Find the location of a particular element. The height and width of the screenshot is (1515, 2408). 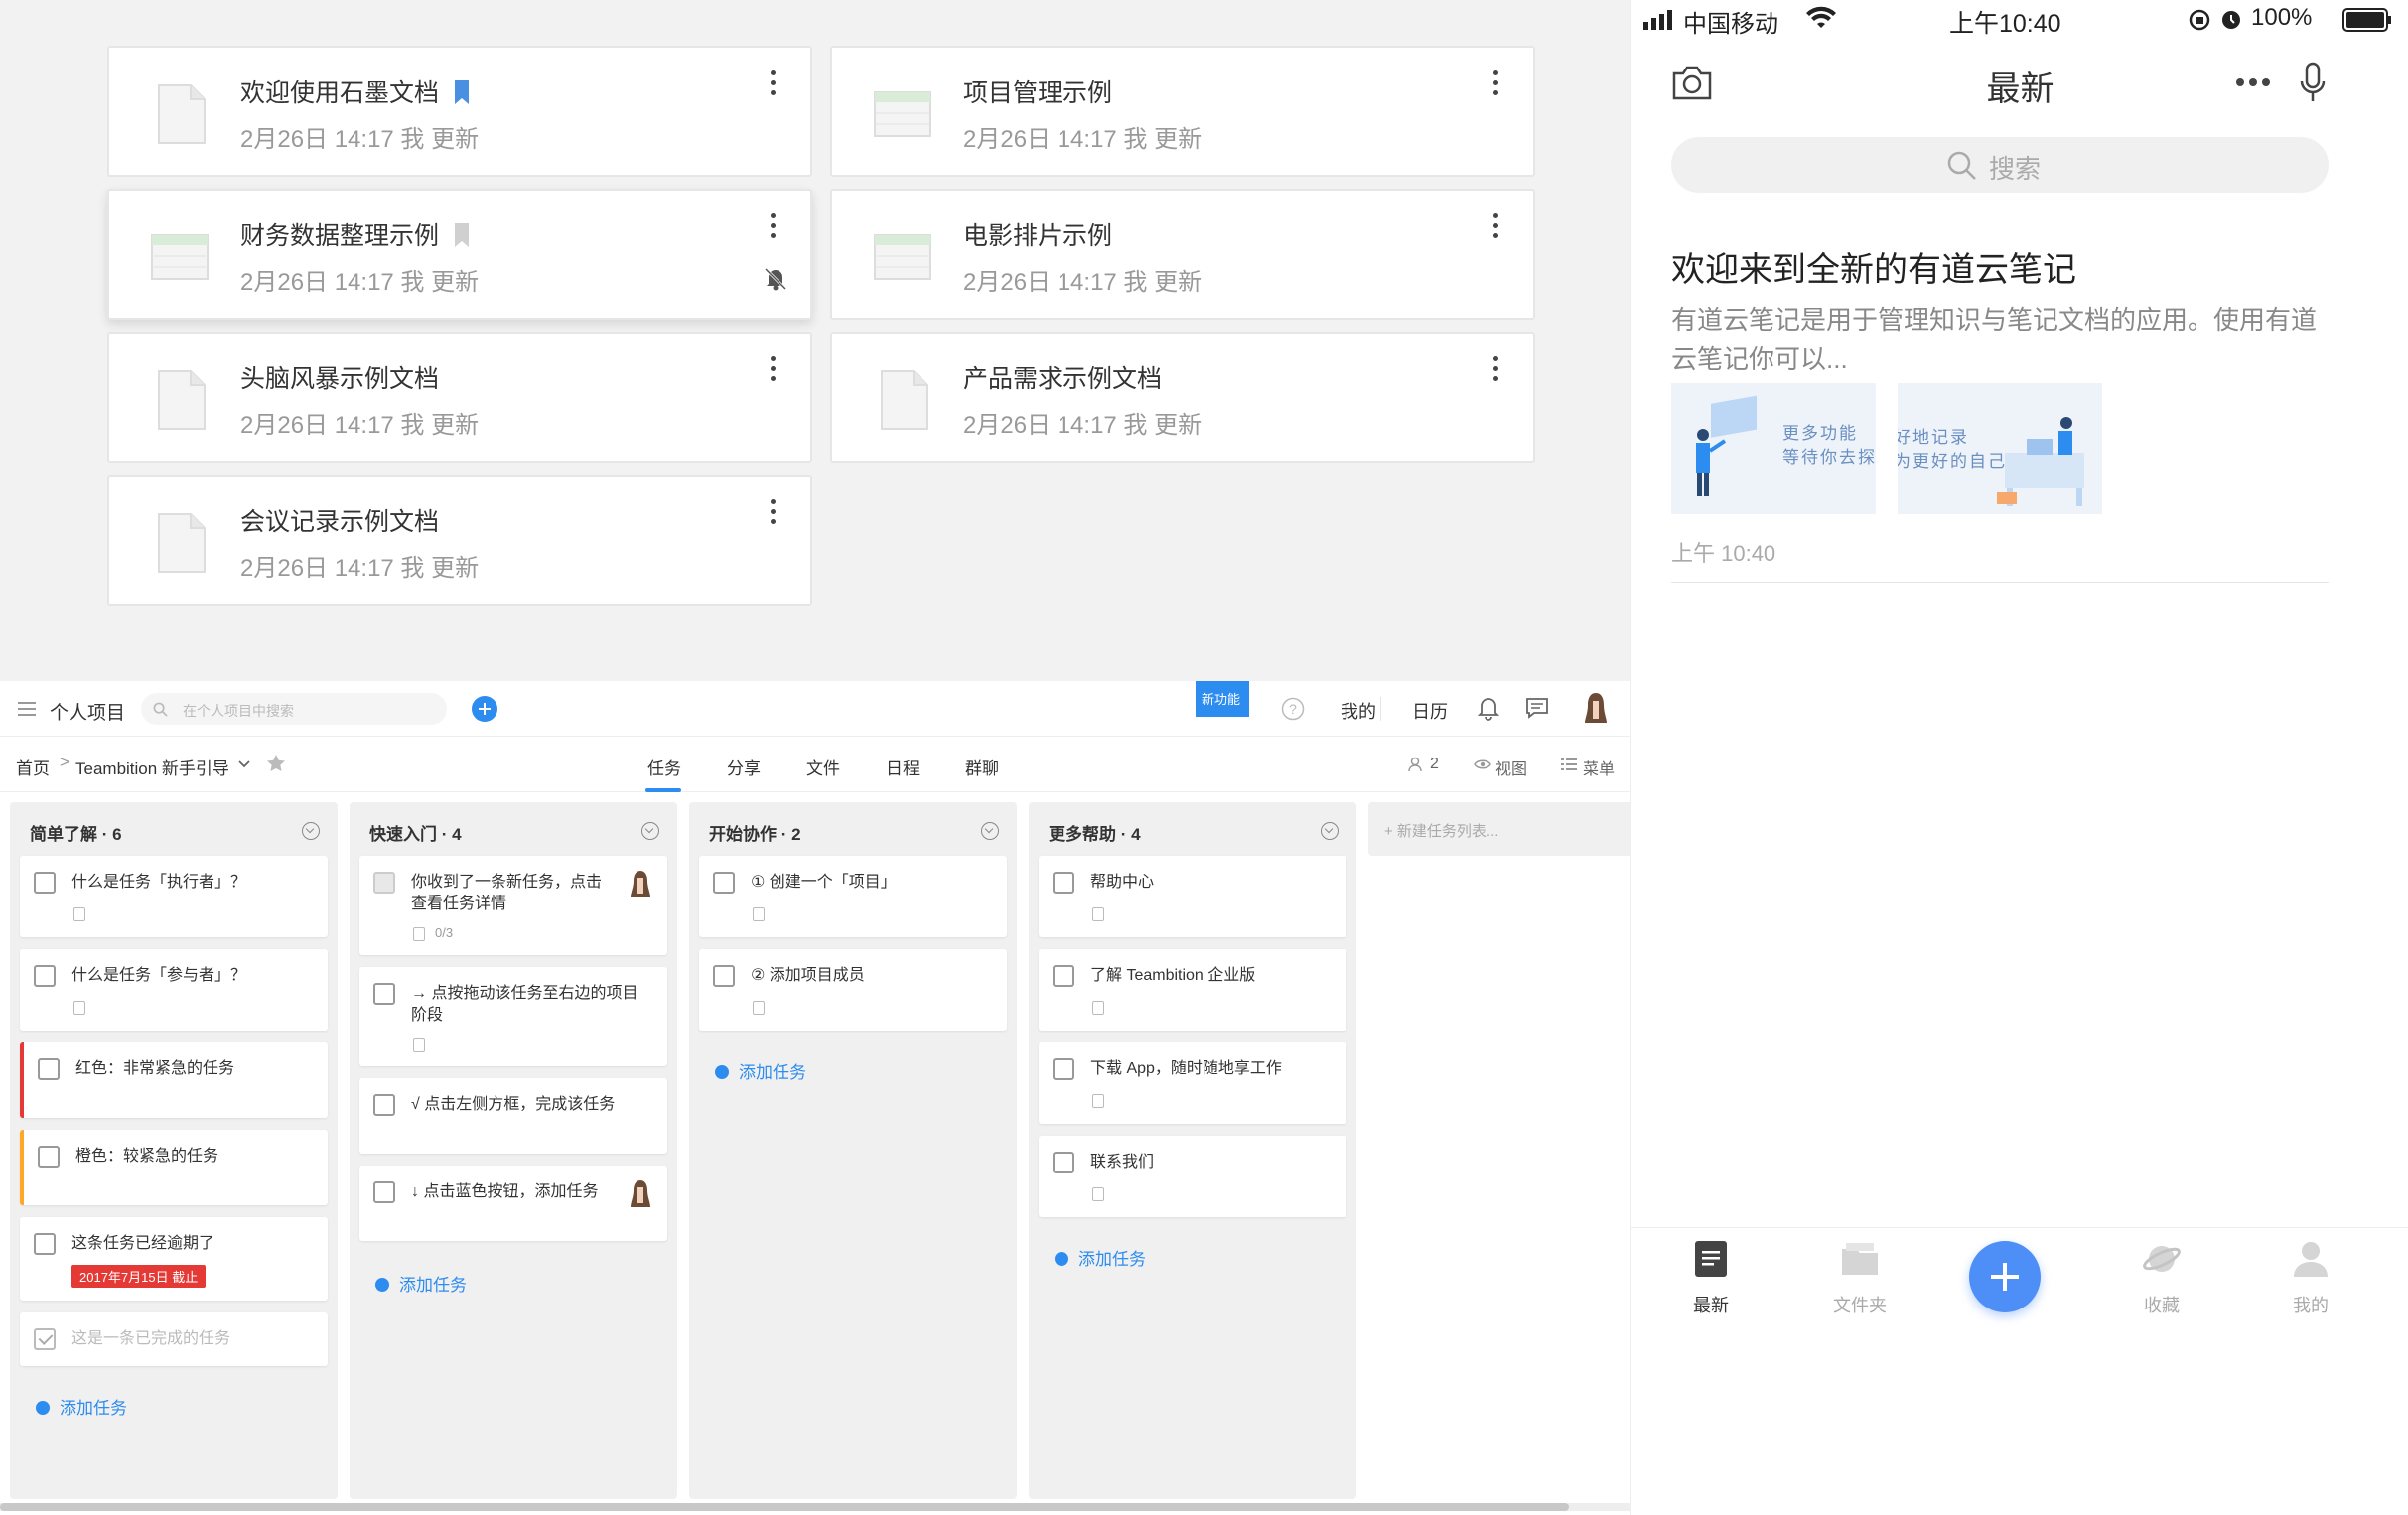

doc-card: 项目管理示例 2月26日 14:17 我 更新 is located at coordinates (1182, 111).